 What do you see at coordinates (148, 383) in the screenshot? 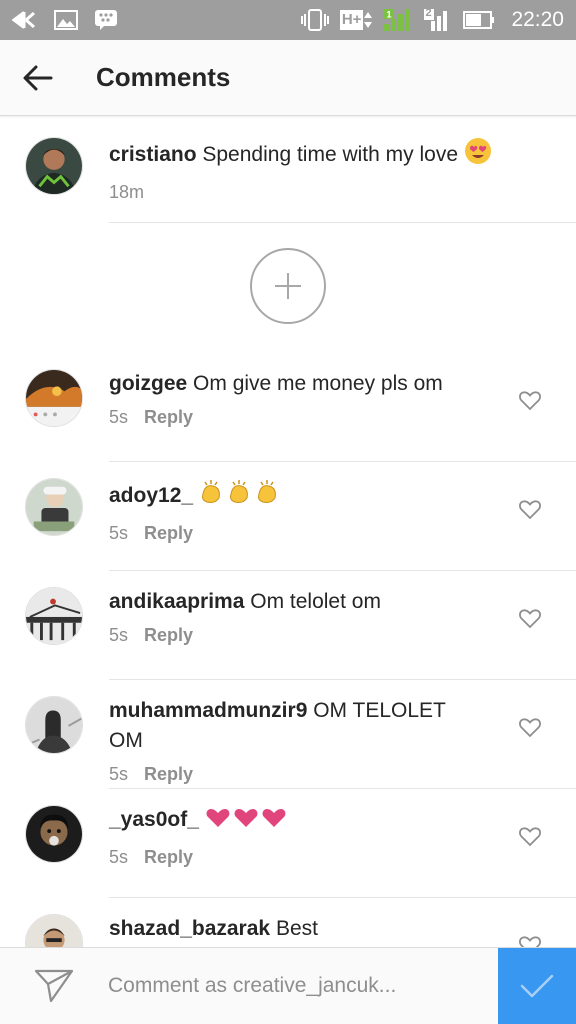
I see `comment-username: goizgee` at bounding box center [148, 383].